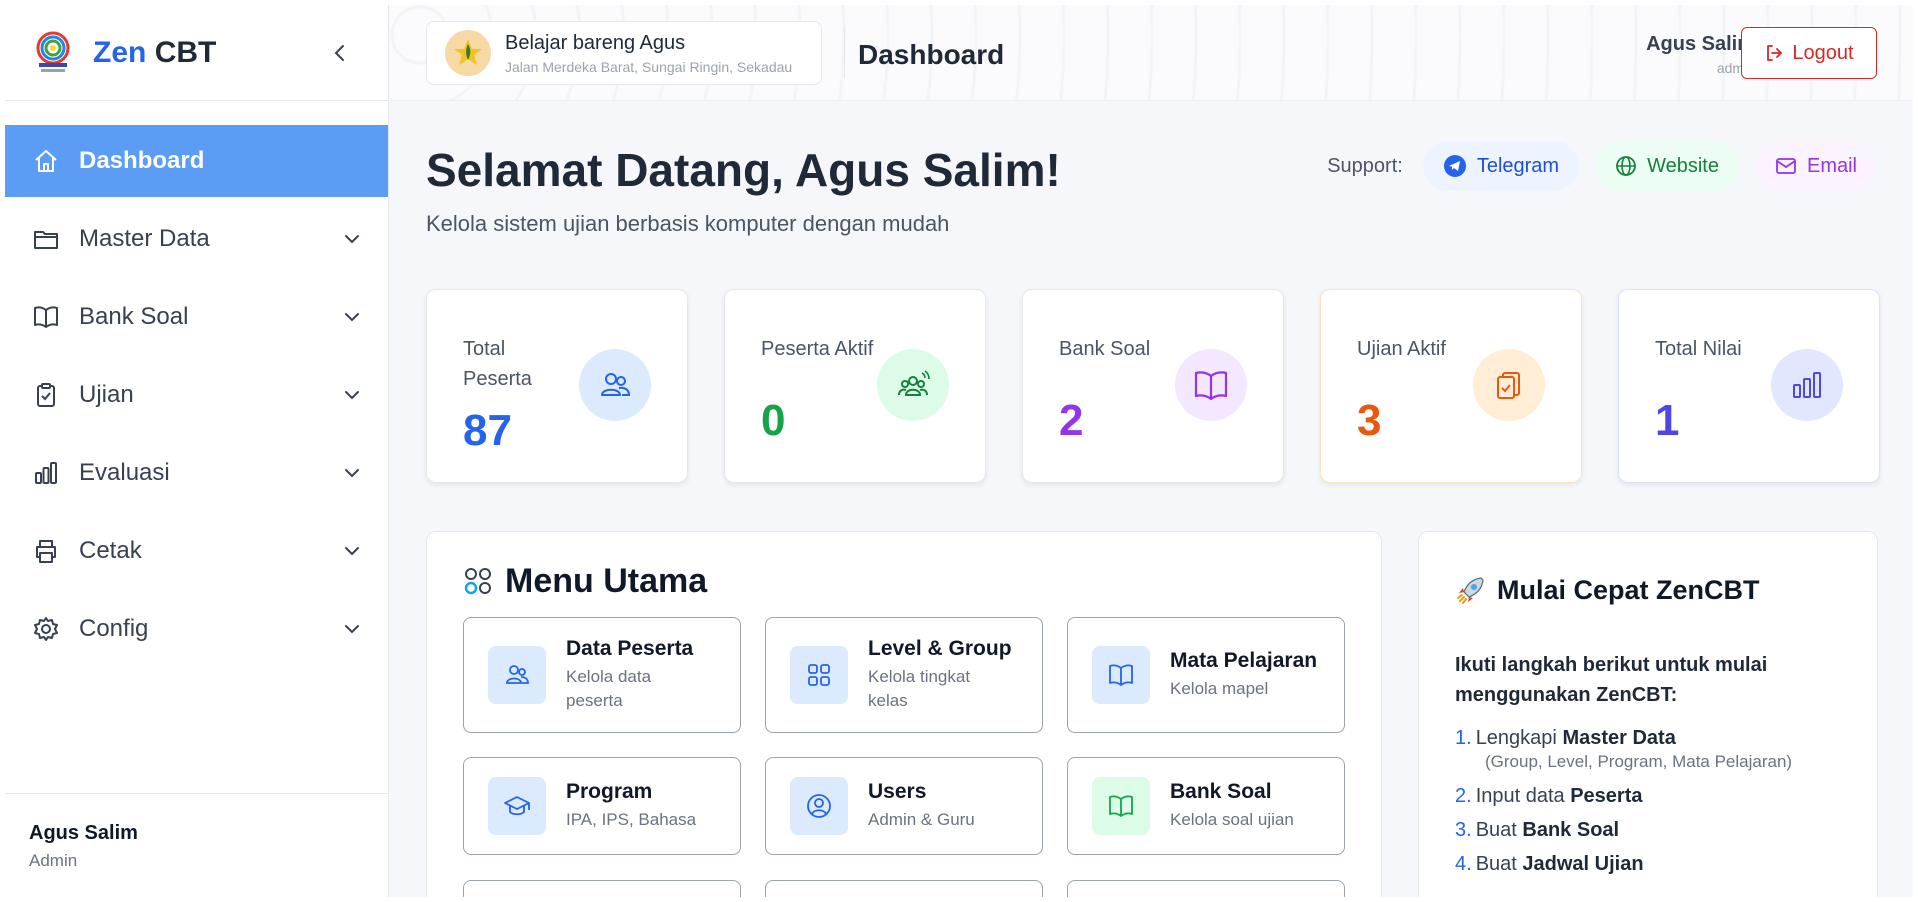 The height and width of the screenshot is (902, 1918). I want to click on stat-card-total-peserta: Total Peserta 87, so click(557, 386).